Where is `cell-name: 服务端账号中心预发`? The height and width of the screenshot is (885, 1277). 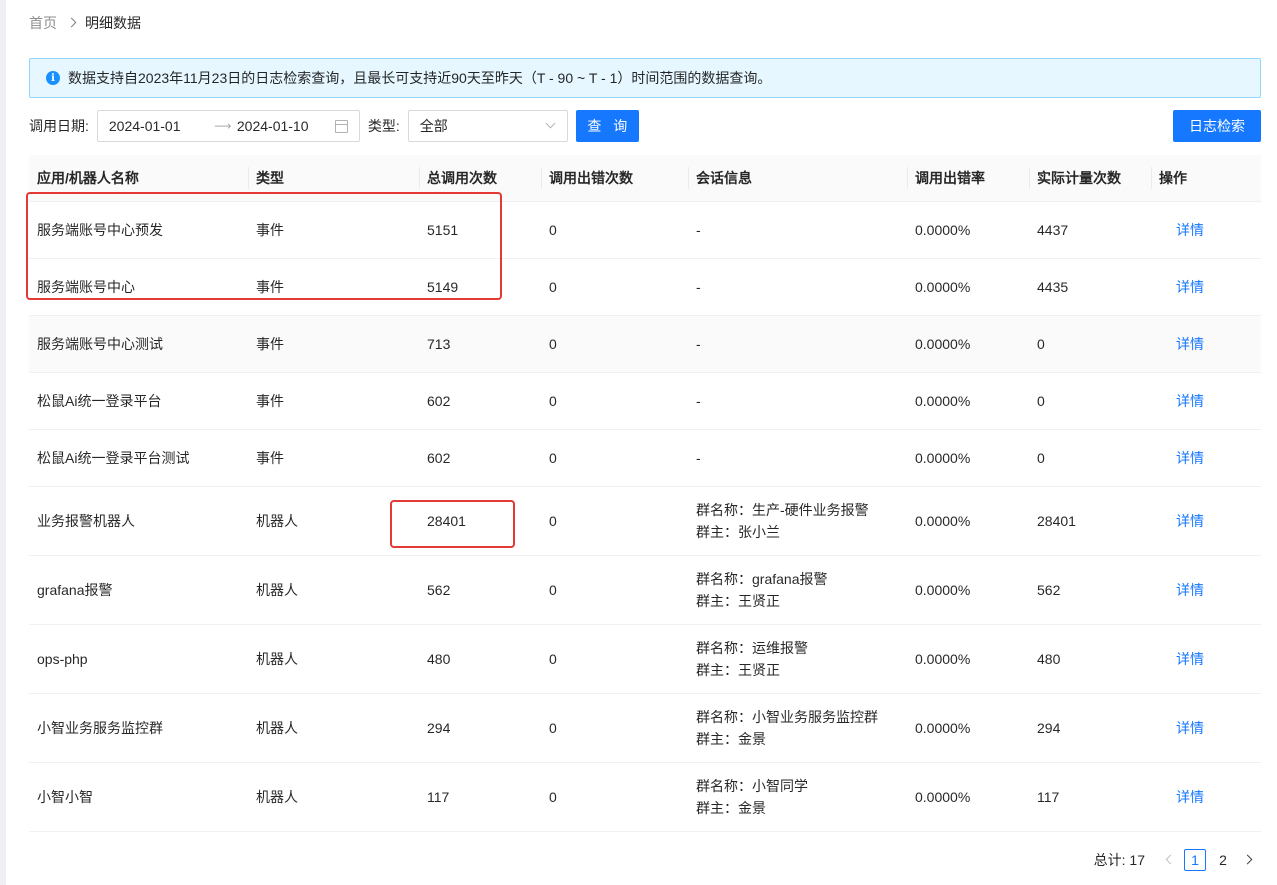 cell-name: 服务端账号中心预发 is located at coordinates (138, 230).